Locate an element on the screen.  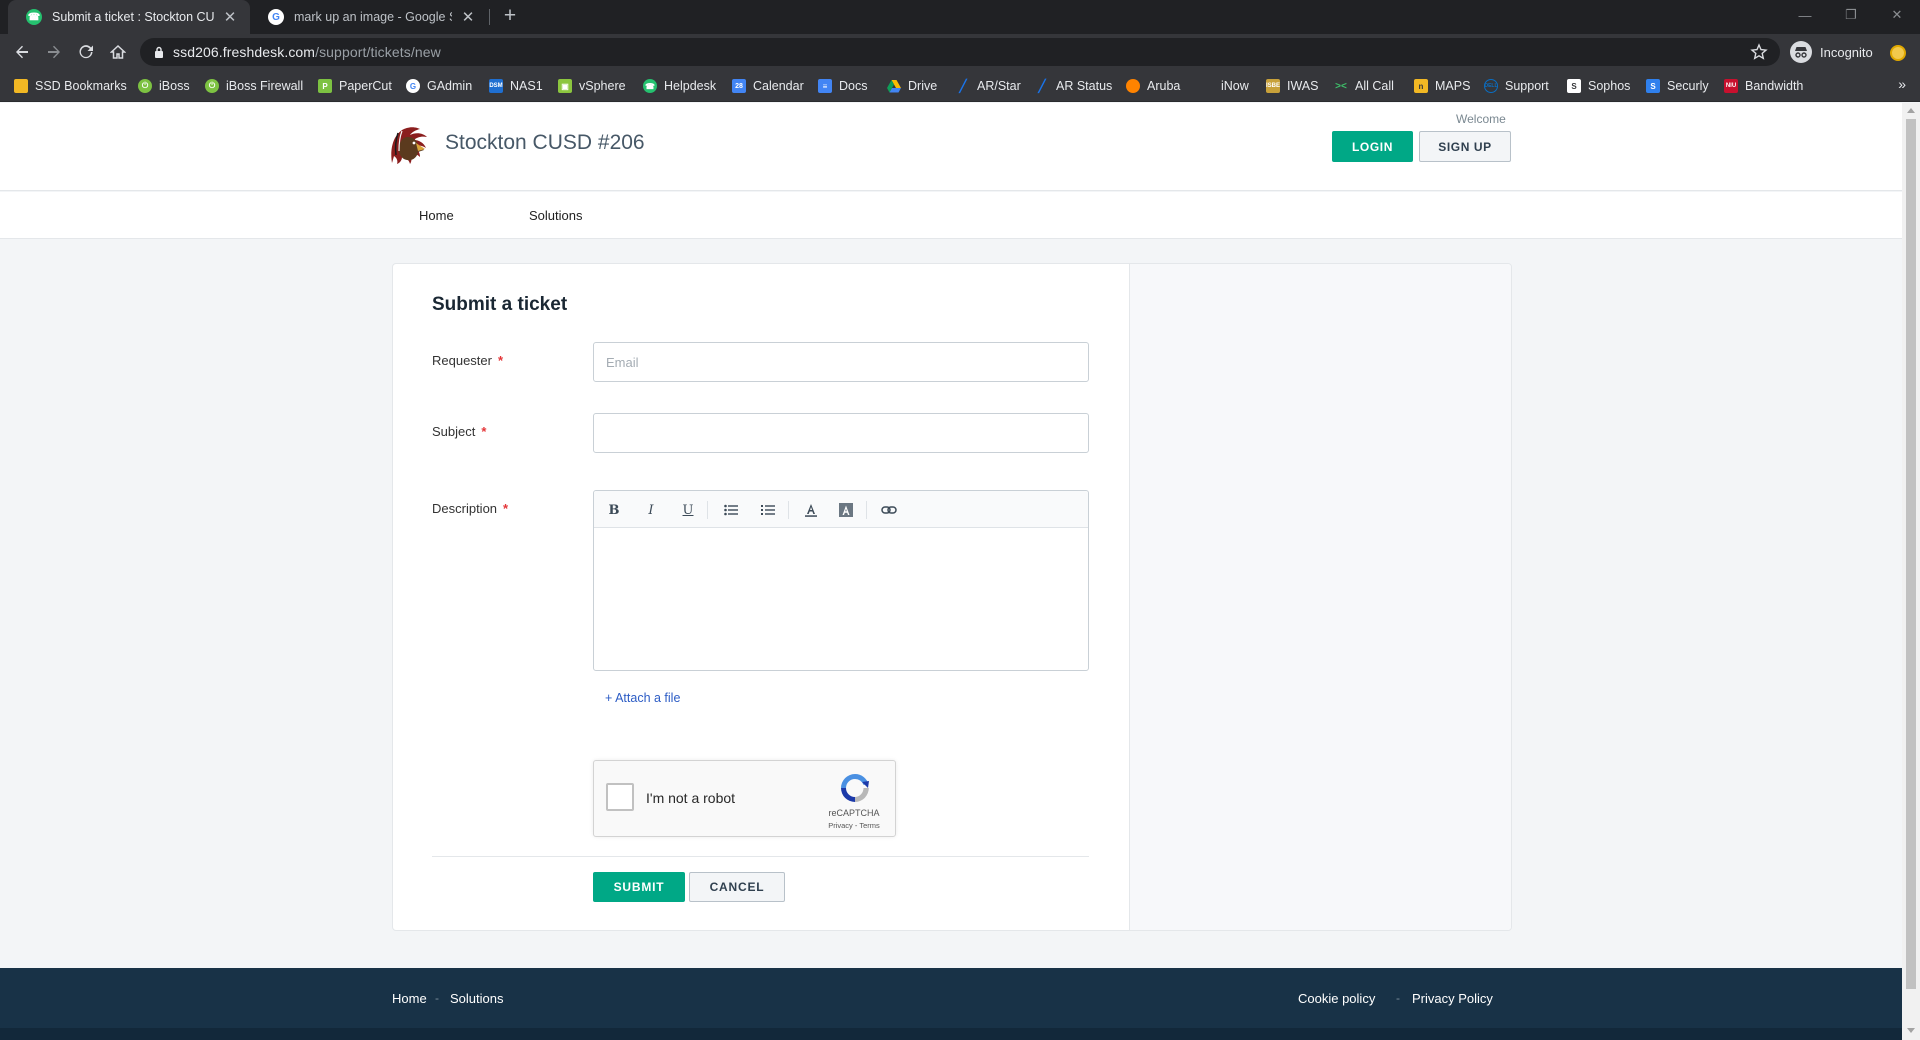
tab-submit-ticket: ☎ Submit a ticket : Stockton CUSD ✕ is located at coordinates (129, 17).